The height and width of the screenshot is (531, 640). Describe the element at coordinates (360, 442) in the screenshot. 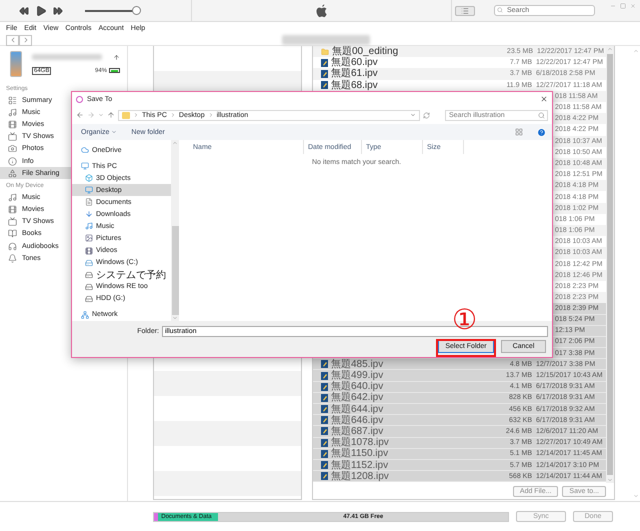

I see `file-name: 無題1078.ipv` at that location.